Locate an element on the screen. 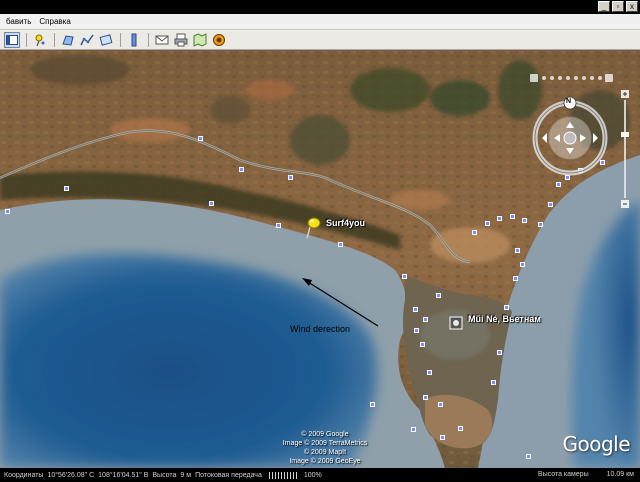 Image resolution: width=640 pixels, height=482 pixels. email-button is located at coordinates (162, 40).